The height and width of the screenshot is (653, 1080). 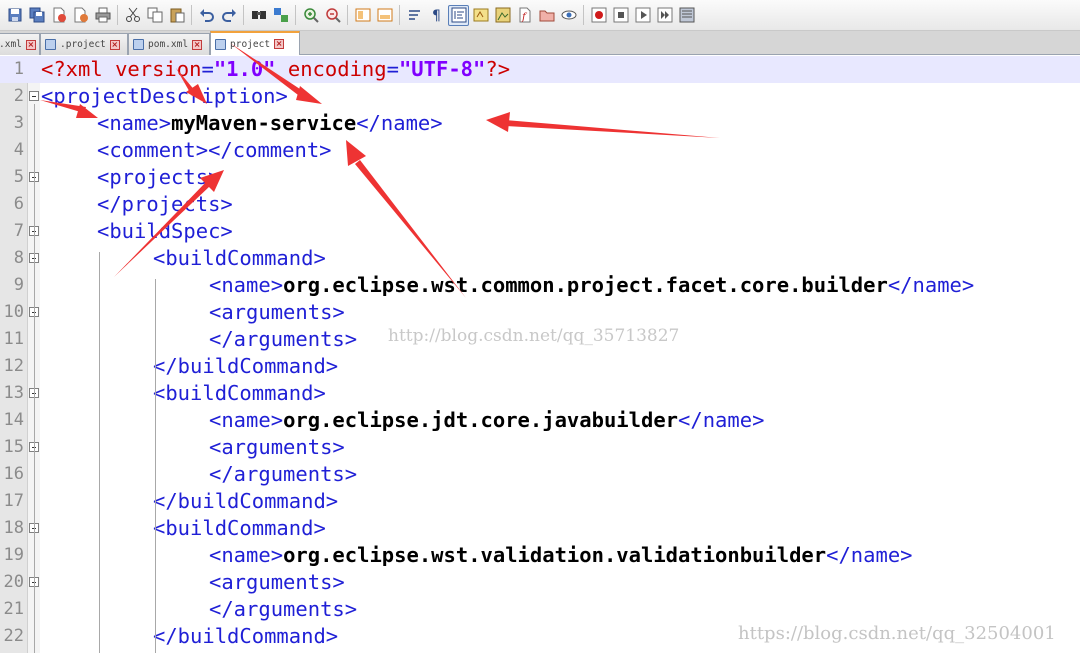 What do you see at coordinates (540, 609) in the screenshot?
I see `code-line: 21 </arguments>` at bounding box center [540, 609].